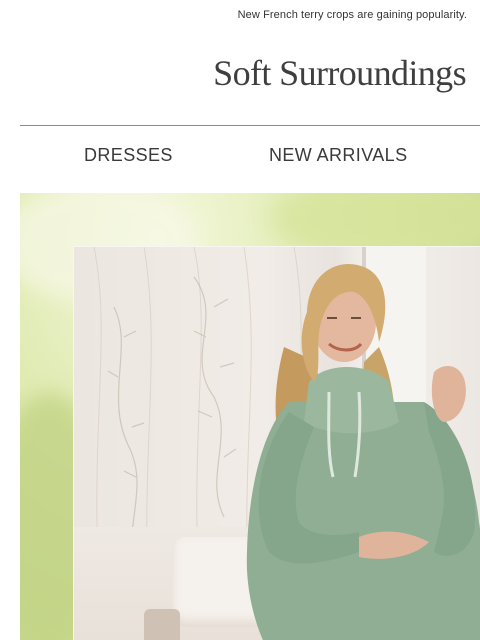 The height and width of the screenshot is (640, 480). I want to click on header-divider, so click(250, 125).